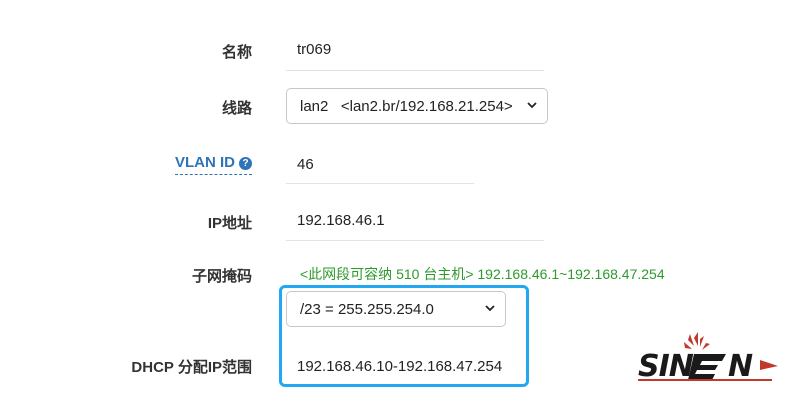 This screenshot has height=393, width=800. I want to click on highlight-box, so click(404, 336).